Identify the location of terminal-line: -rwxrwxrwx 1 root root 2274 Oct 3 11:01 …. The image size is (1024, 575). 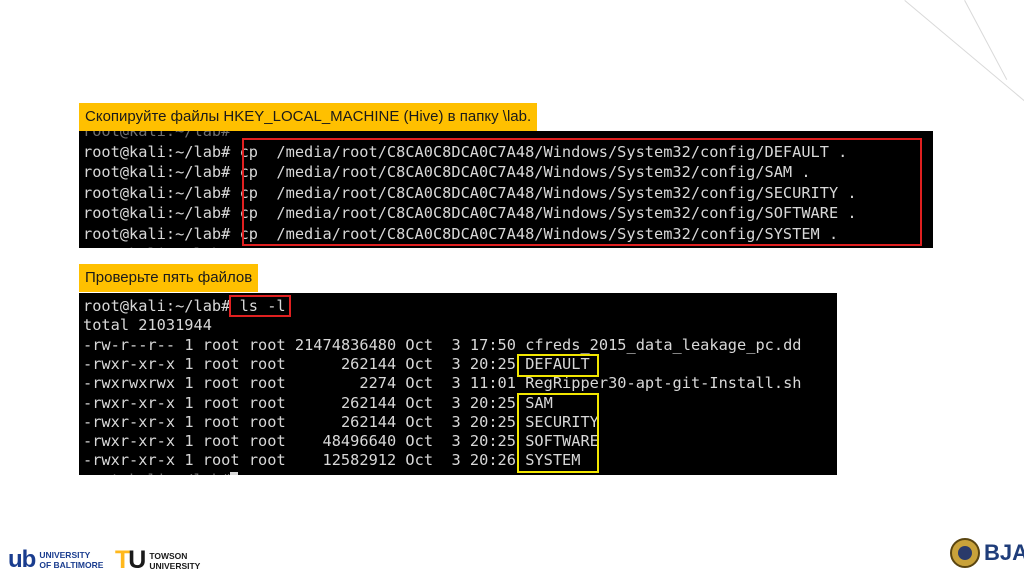
(442, 384).